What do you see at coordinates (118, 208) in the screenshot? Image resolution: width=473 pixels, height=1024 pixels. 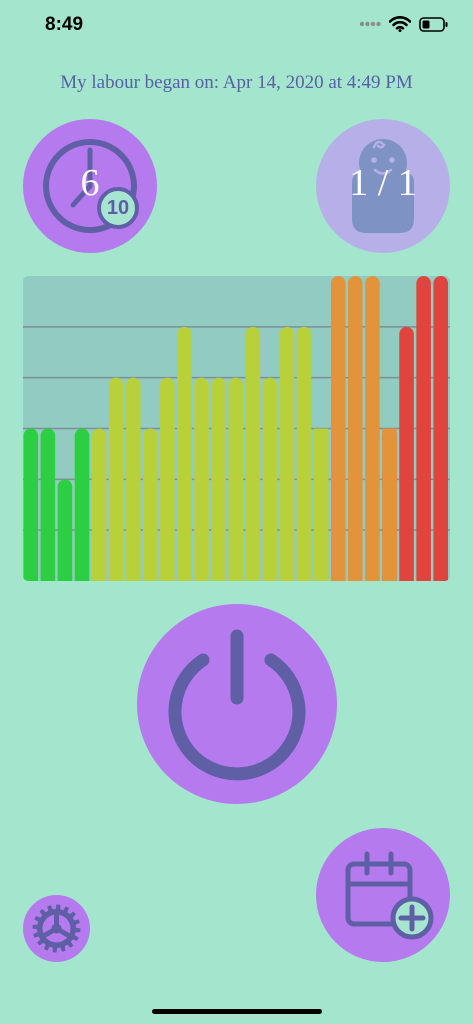 I see `timer-badge: 10` at bounding box center [118, 208].